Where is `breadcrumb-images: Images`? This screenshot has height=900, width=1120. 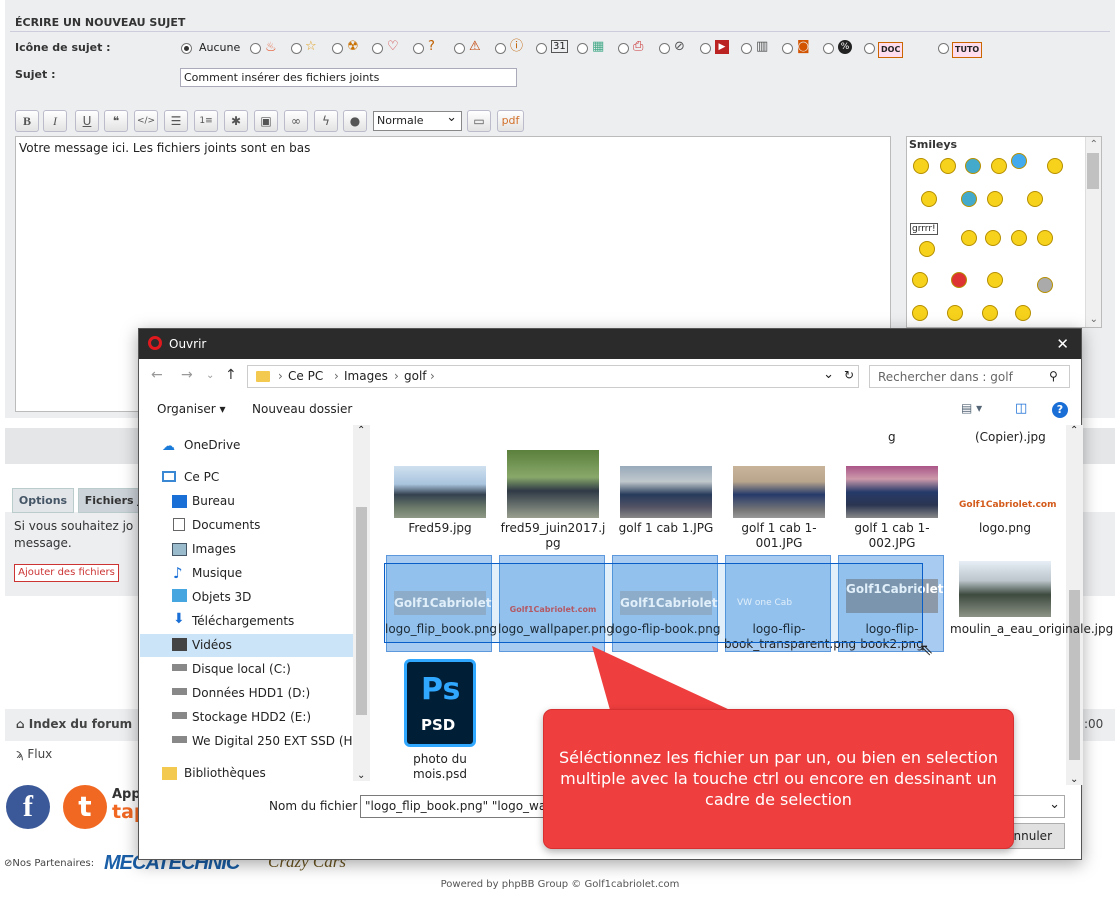
breadcrumb-images: Images is located at coordinates (366, 376).